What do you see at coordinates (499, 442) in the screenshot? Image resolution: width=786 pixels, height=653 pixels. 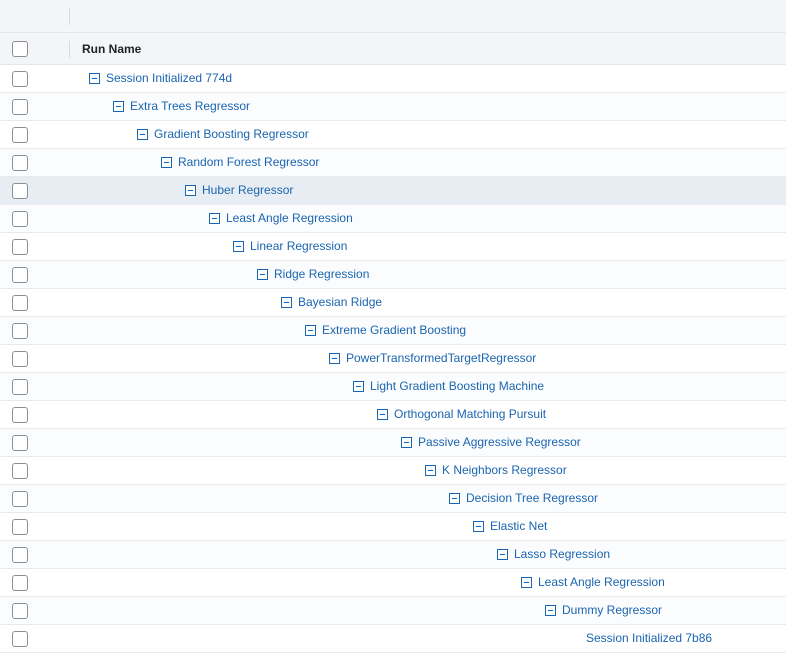 I see `run-name-link: Passive Aggressive Regressor` at bounding box center [499, 442].